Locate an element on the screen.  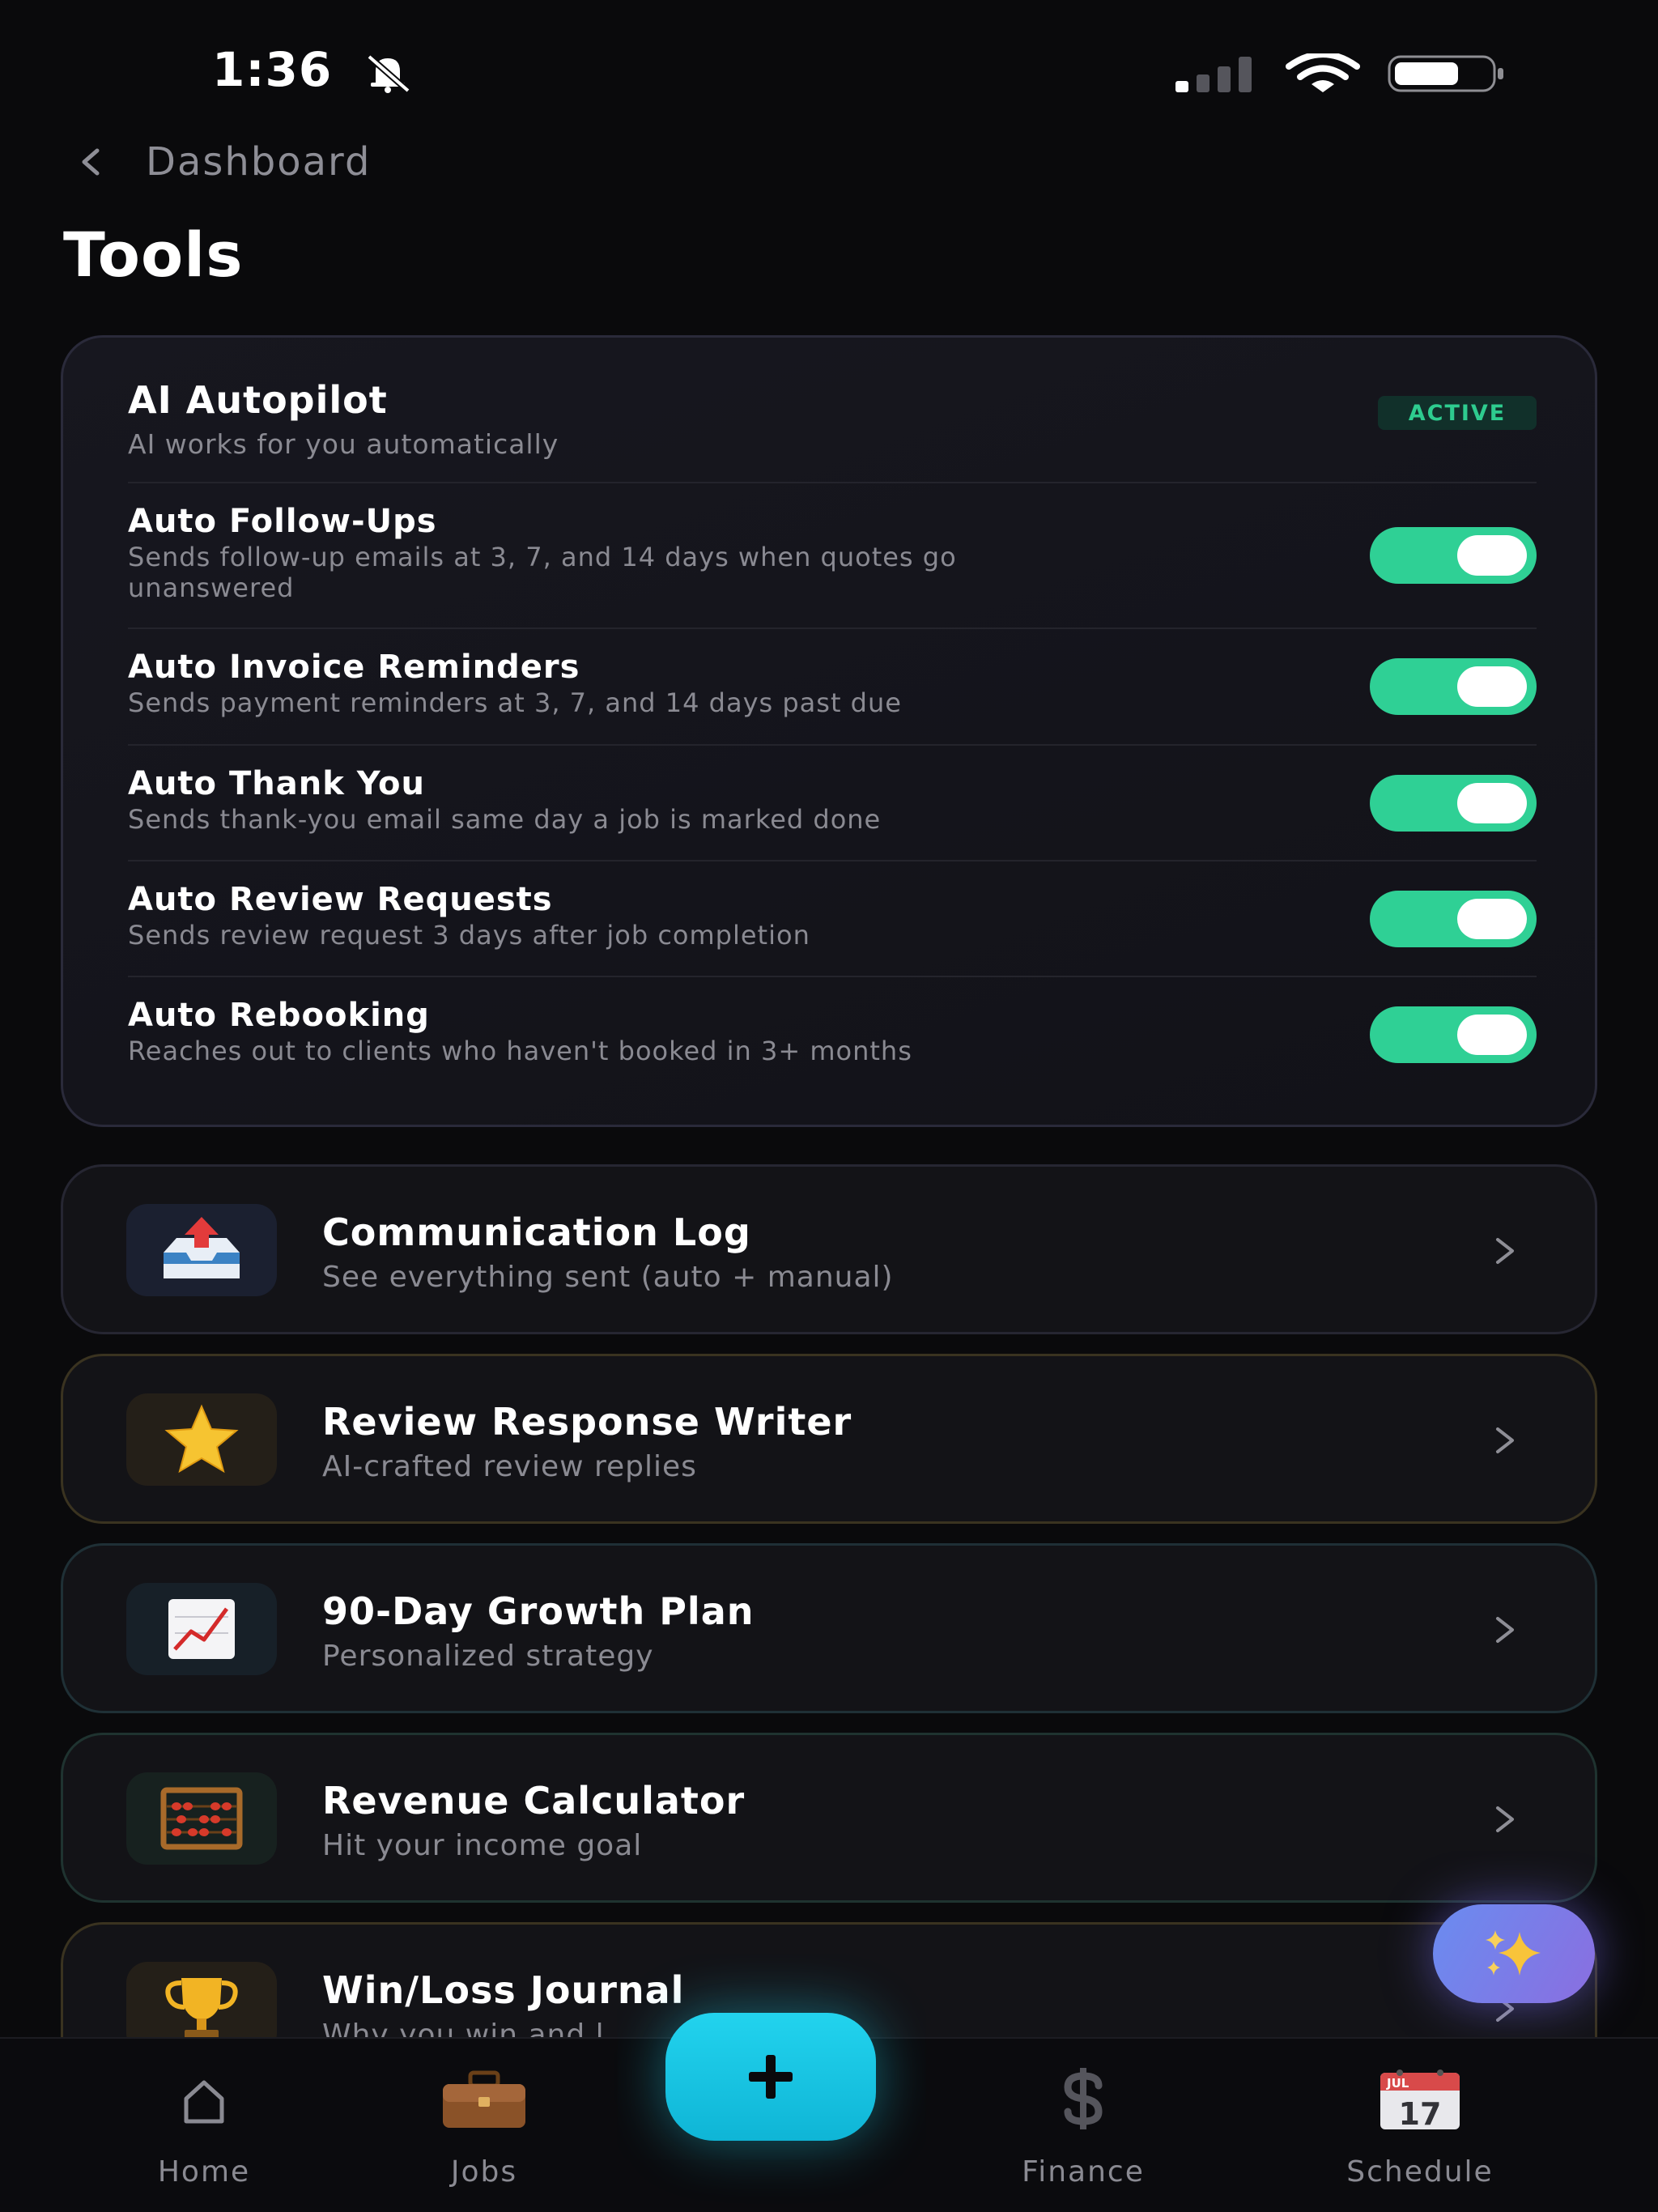
chart-increasing-icon is located at coordinates (201, 1629).